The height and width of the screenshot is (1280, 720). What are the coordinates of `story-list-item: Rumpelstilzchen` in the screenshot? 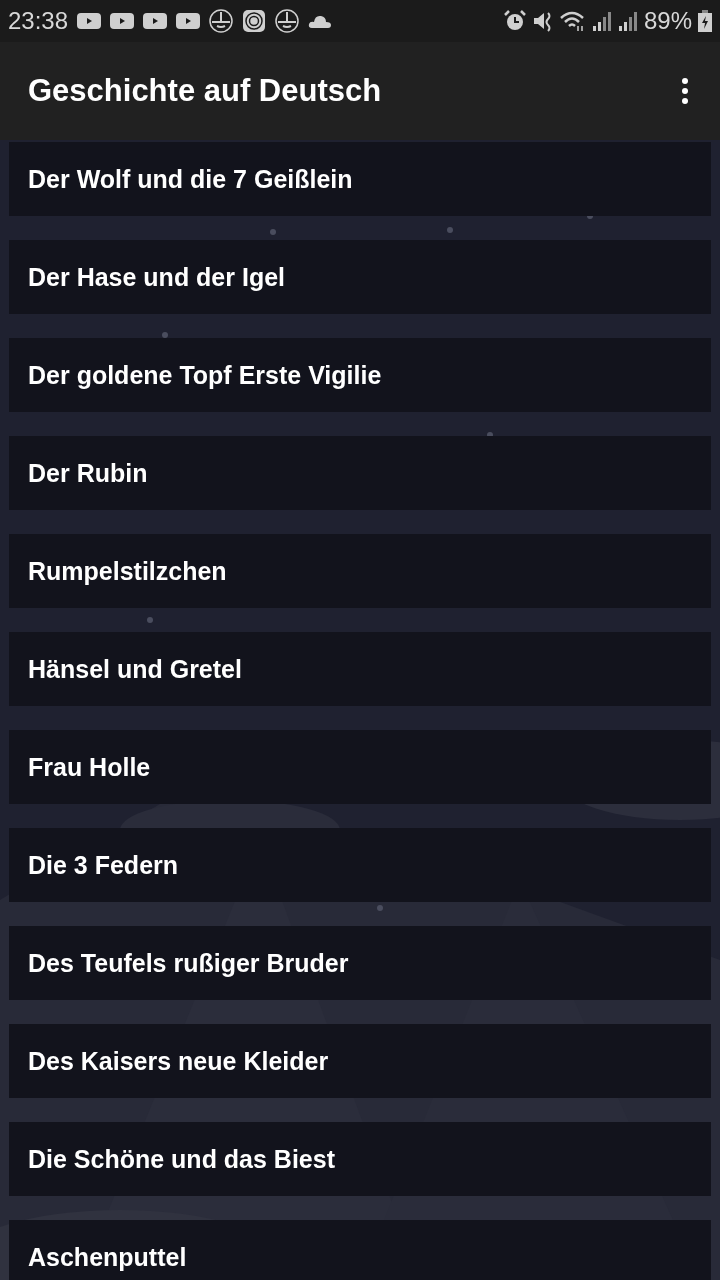 It's located at (360, 571).